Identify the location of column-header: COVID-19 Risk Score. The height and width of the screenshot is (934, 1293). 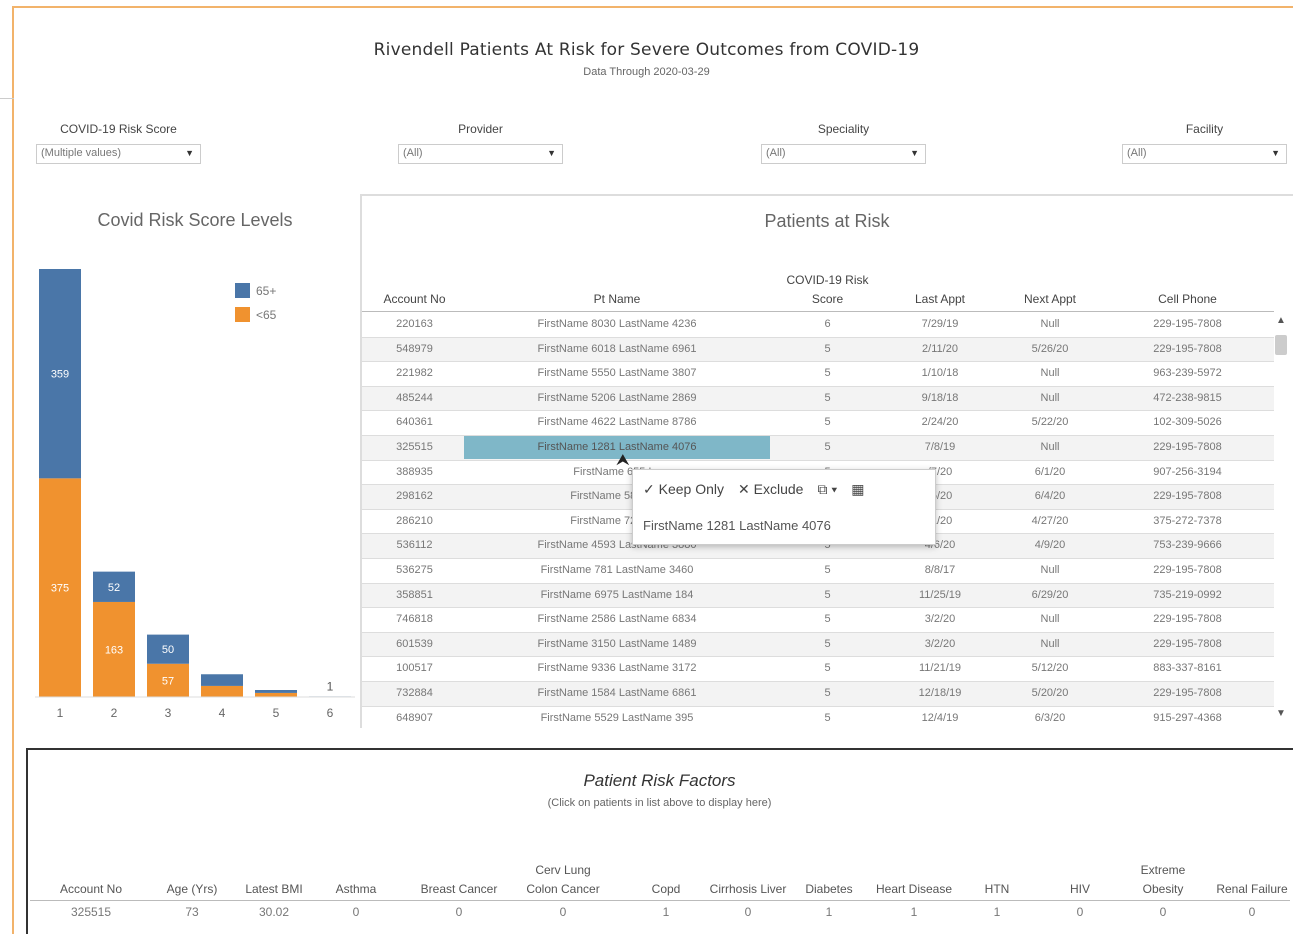
(827, 290).